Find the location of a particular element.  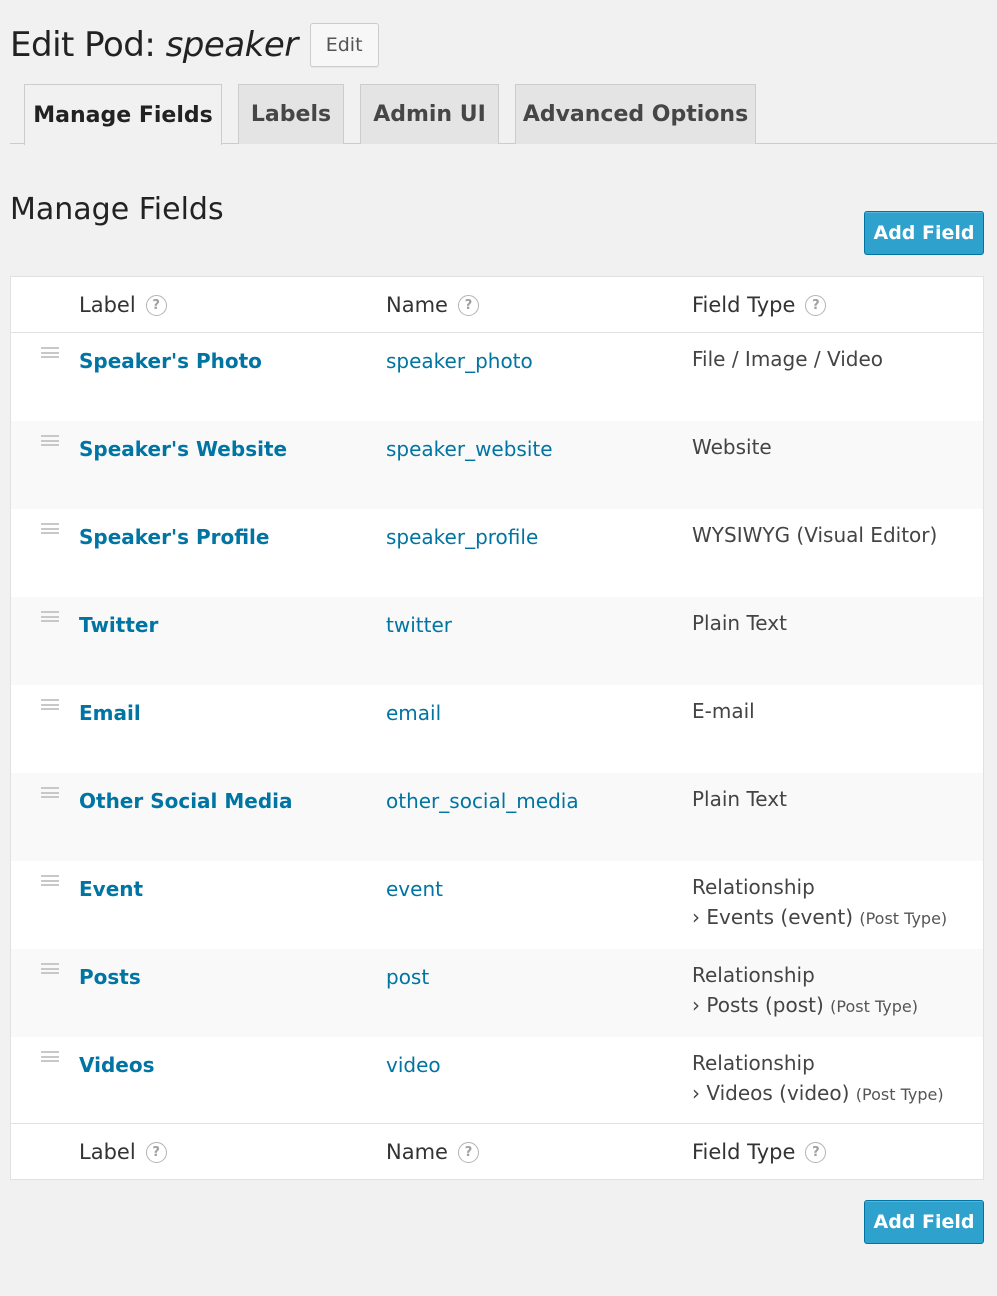

pod-name: speaker is located at coordinates (232, 45).